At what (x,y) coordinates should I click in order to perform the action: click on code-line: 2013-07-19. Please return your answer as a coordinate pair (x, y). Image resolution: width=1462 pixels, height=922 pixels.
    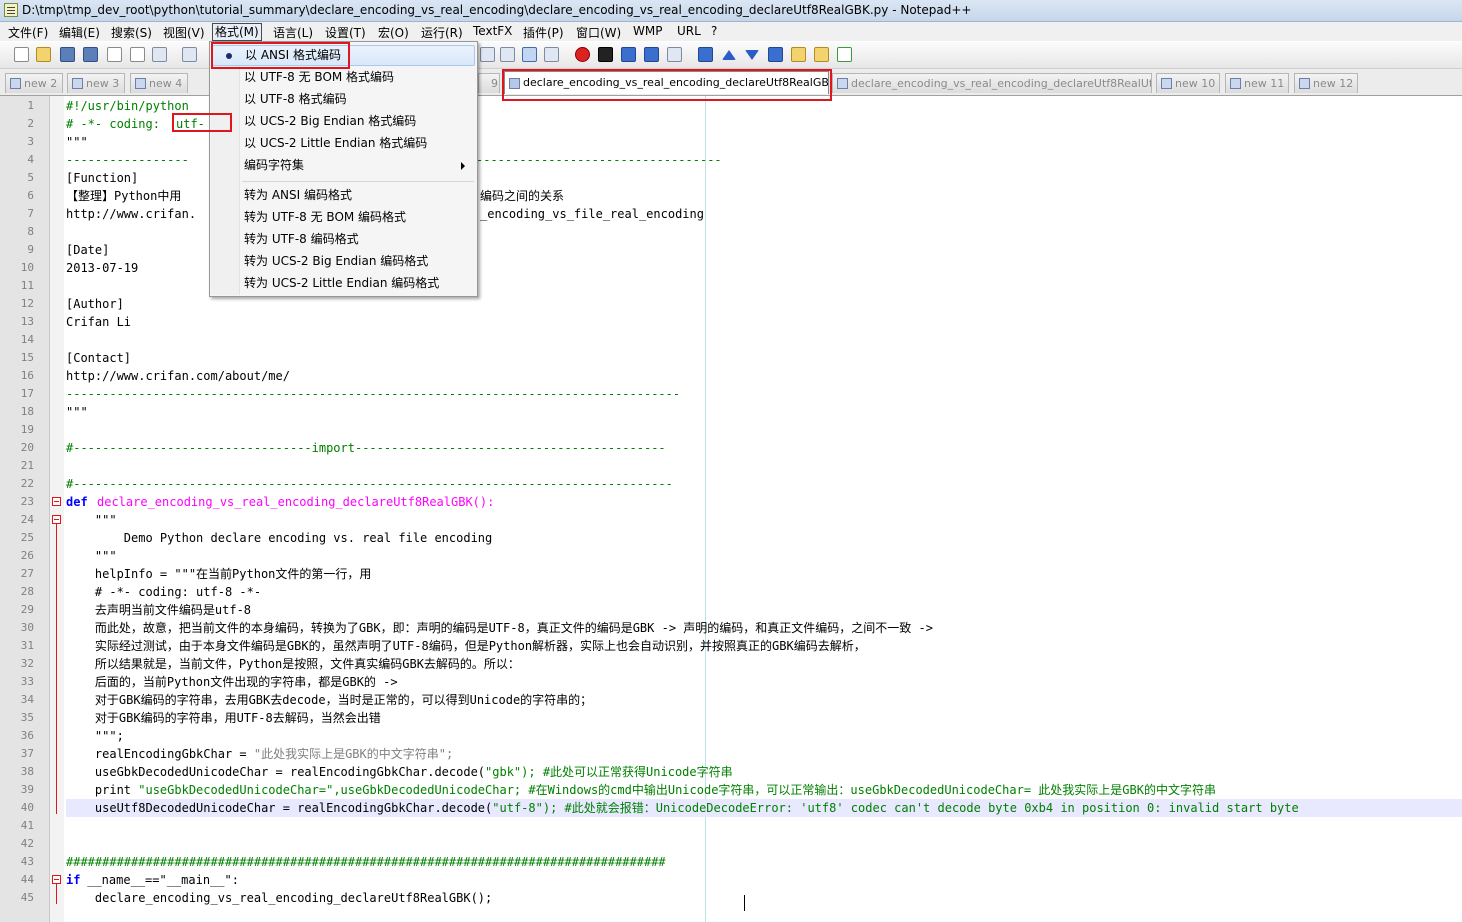
    Looking at the image, I should click on (102, 268).